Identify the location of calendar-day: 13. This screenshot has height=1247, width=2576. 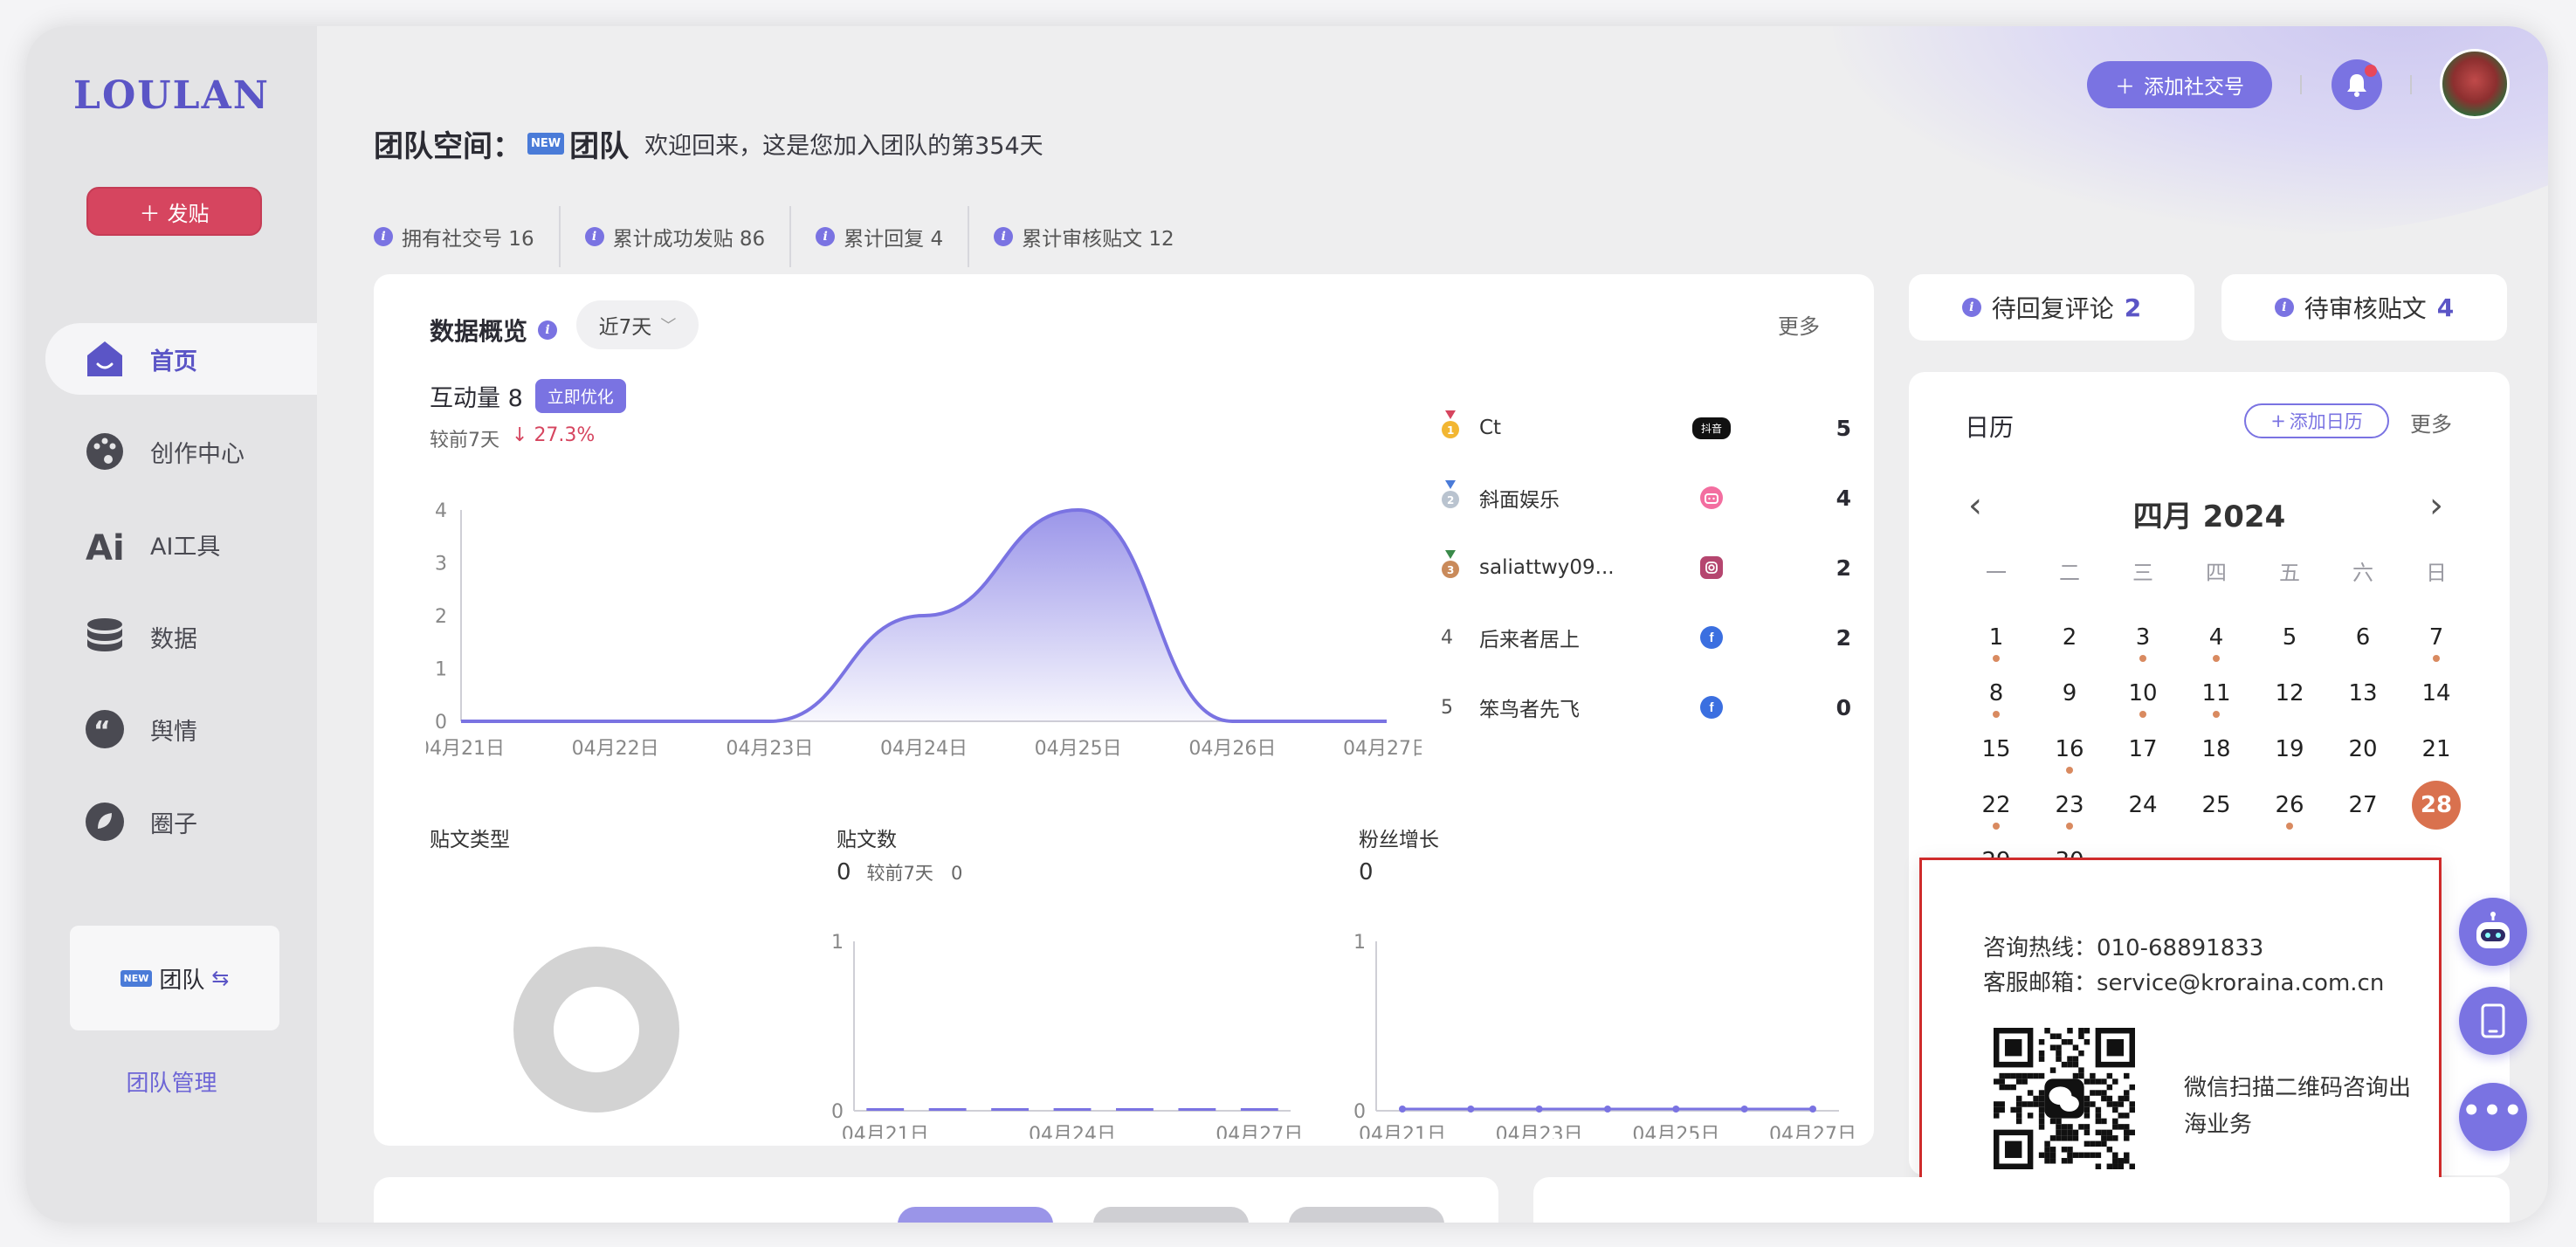
(2363, 693).